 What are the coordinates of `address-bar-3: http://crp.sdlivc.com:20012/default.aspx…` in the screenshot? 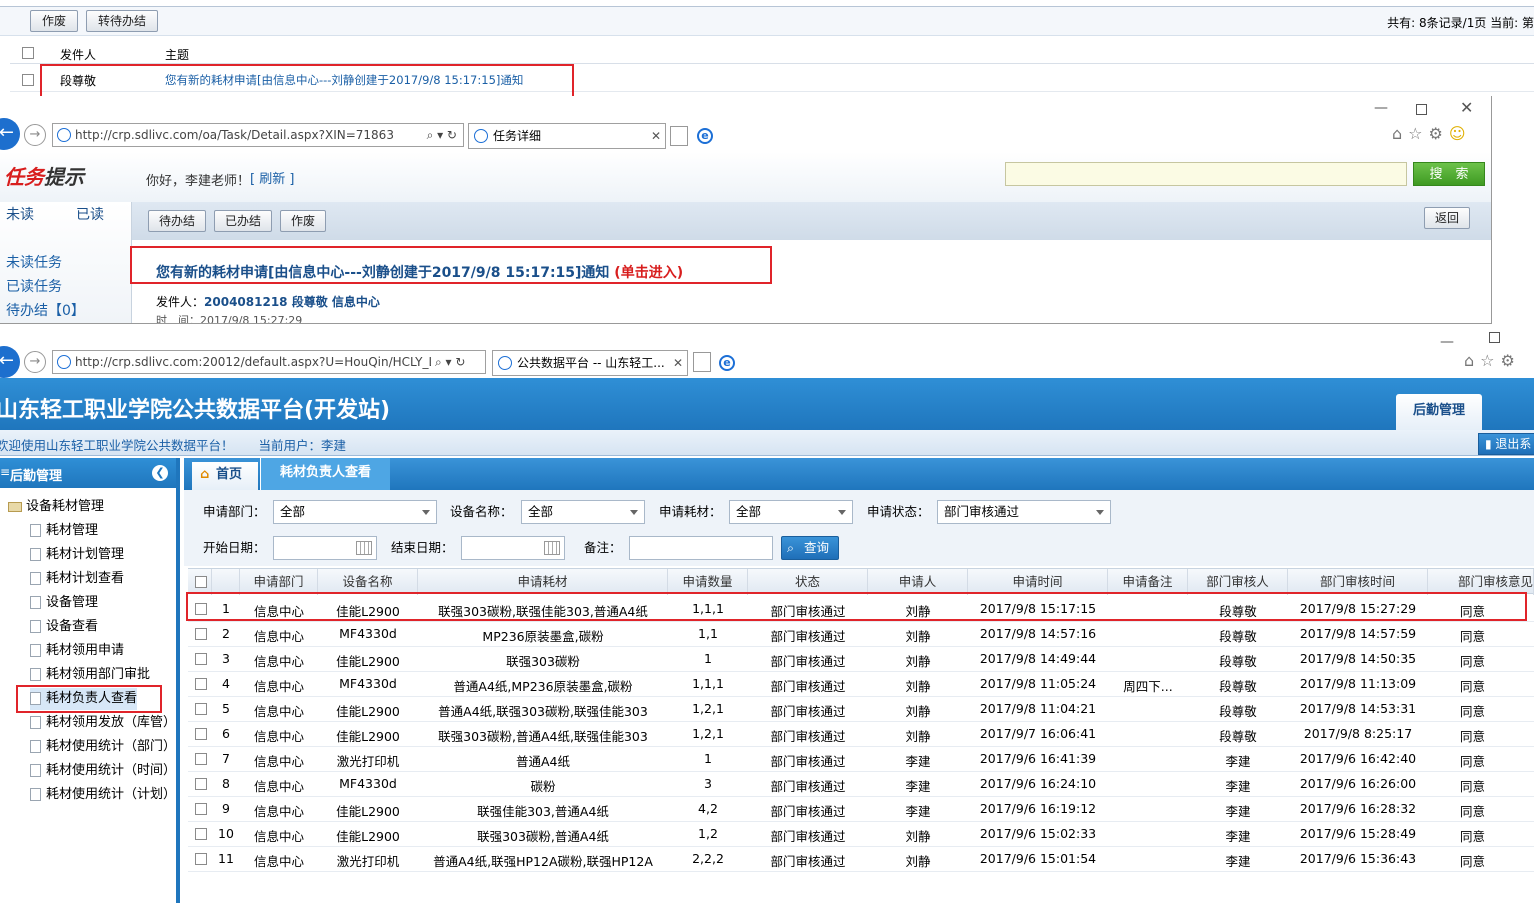 It's located at (269, 362).